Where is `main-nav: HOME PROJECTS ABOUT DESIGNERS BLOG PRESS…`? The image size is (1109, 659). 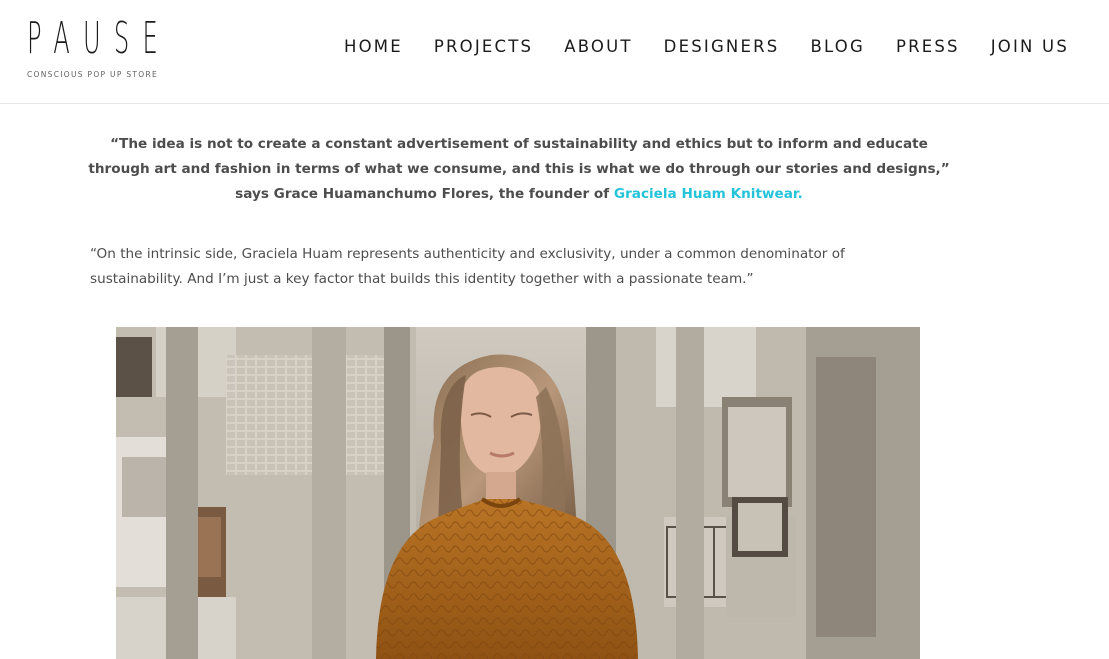
main-nav: HOME PROJECTS ABOUT DESIGNERS BLOG PRESS… is located at coordinates (691, 47).